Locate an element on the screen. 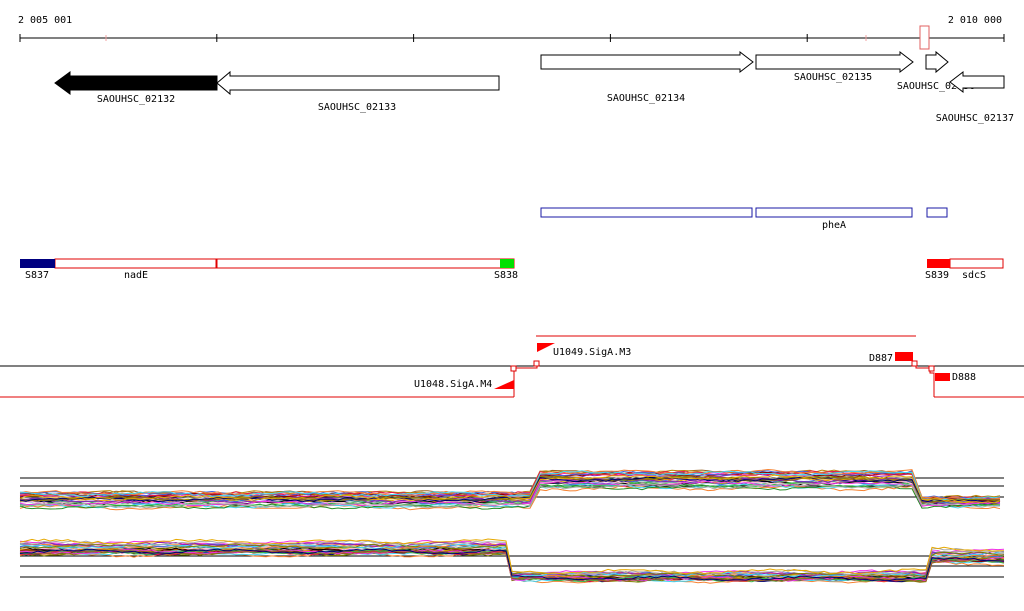 Image resolution: width=1024 pixels, height=611 pixels. ruler-start-label: 2 005 001 is located at coordinates (45, 20).